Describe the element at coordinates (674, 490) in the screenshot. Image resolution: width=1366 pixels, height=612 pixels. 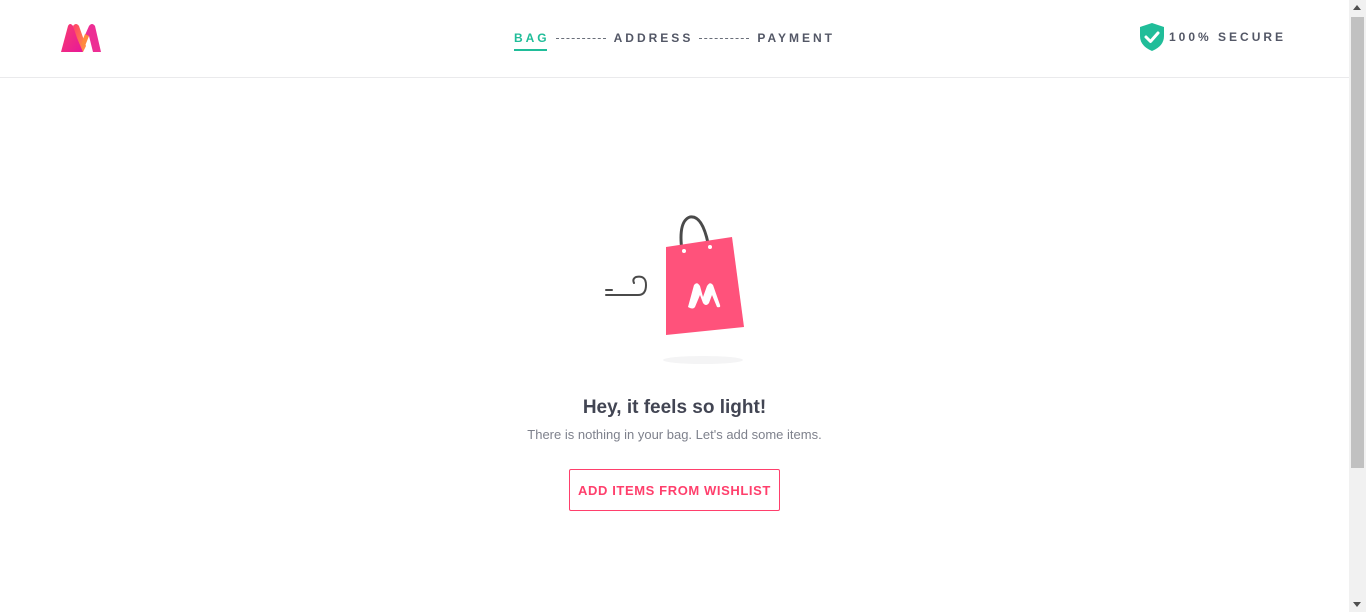
I see `add-items-from-wishlist-button: ADD ITEMS FROM WISHLIST` at that location.